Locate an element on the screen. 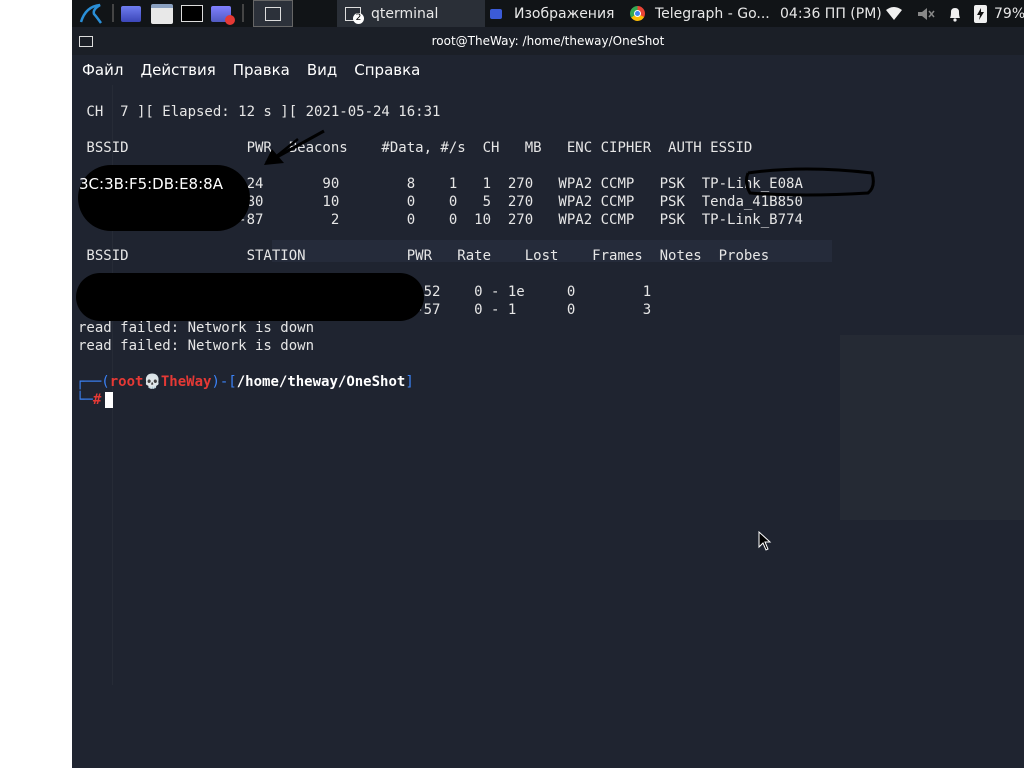 This screenshot has width=1024, height=768. menu-file: Файл is located at coordinates (102, 70).